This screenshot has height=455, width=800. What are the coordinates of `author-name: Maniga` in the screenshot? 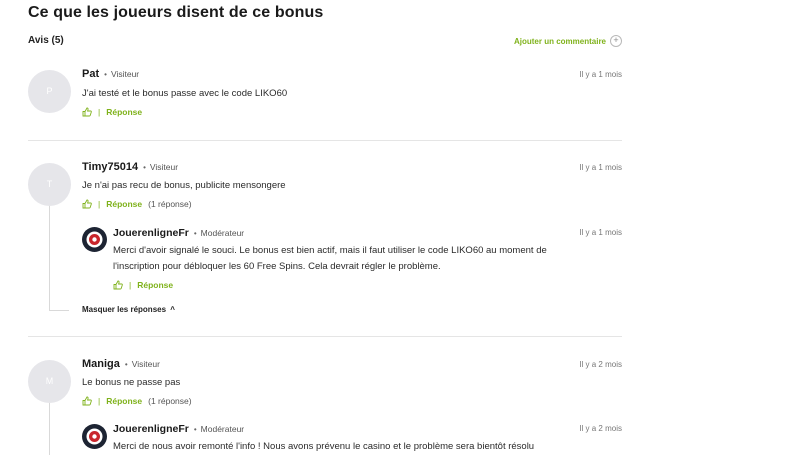 It's located at (101, 364).